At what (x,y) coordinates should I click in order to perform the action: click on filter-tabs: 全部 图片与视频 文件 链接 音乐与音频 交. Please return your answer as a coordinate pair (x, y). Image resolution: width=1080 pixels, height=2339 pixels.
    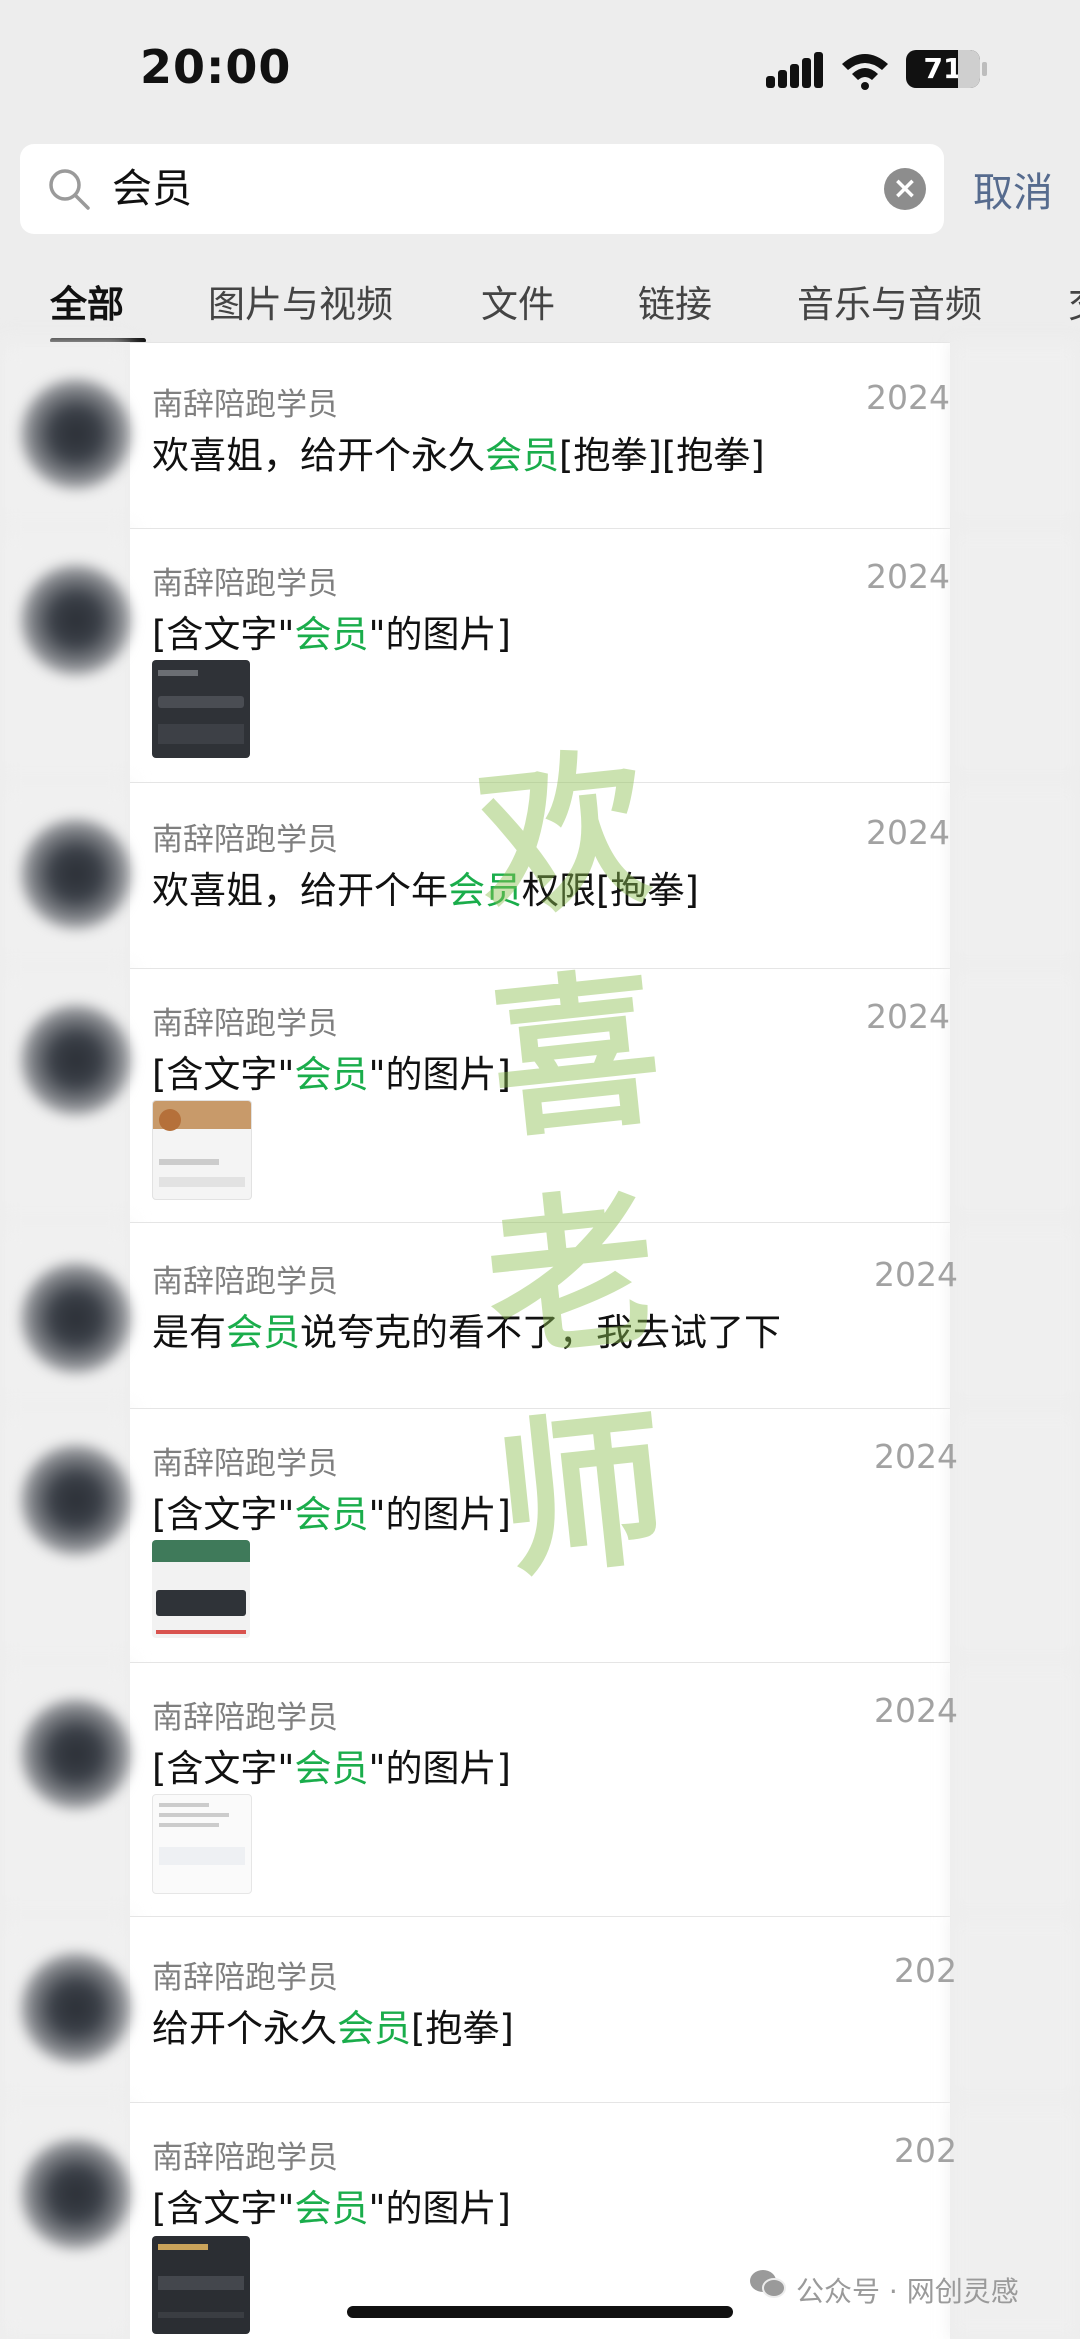
    Looking at the image, I should click on (540, 304).